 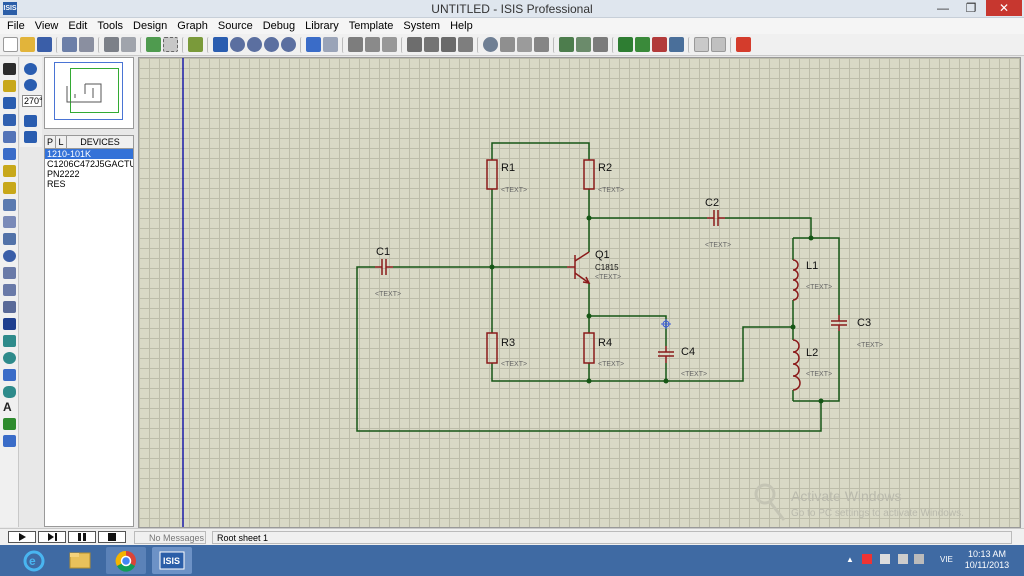 I want to click on generator-icon, so click(x=9, y=256).